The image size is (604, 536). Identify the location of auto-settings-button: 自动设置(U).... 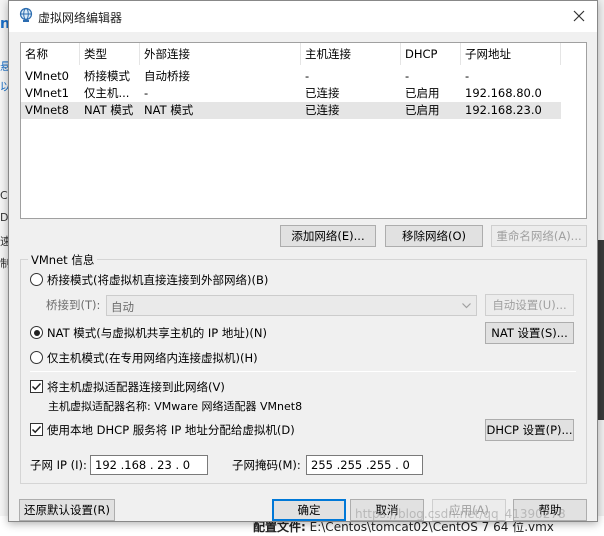
(529, 305).